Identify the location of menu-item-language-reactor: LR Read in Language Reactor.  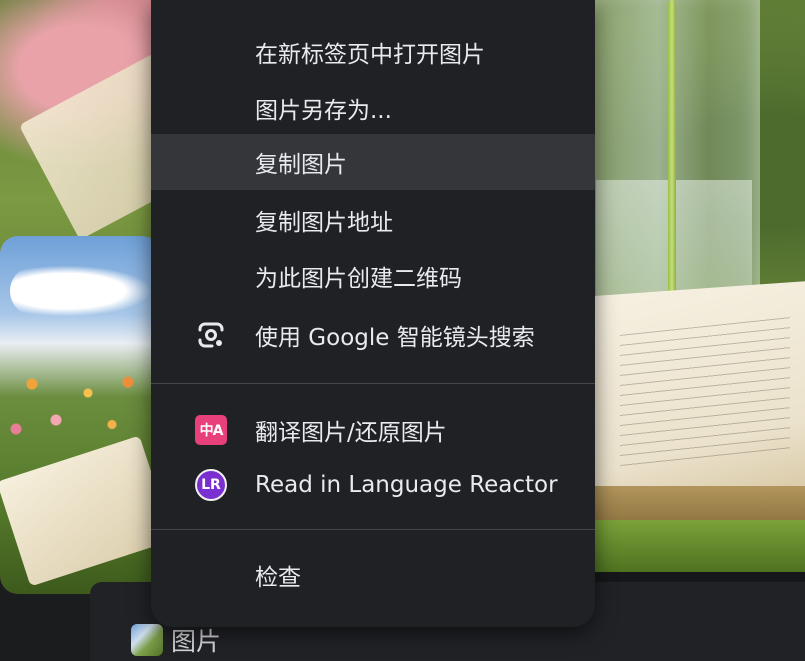
(373, 485).